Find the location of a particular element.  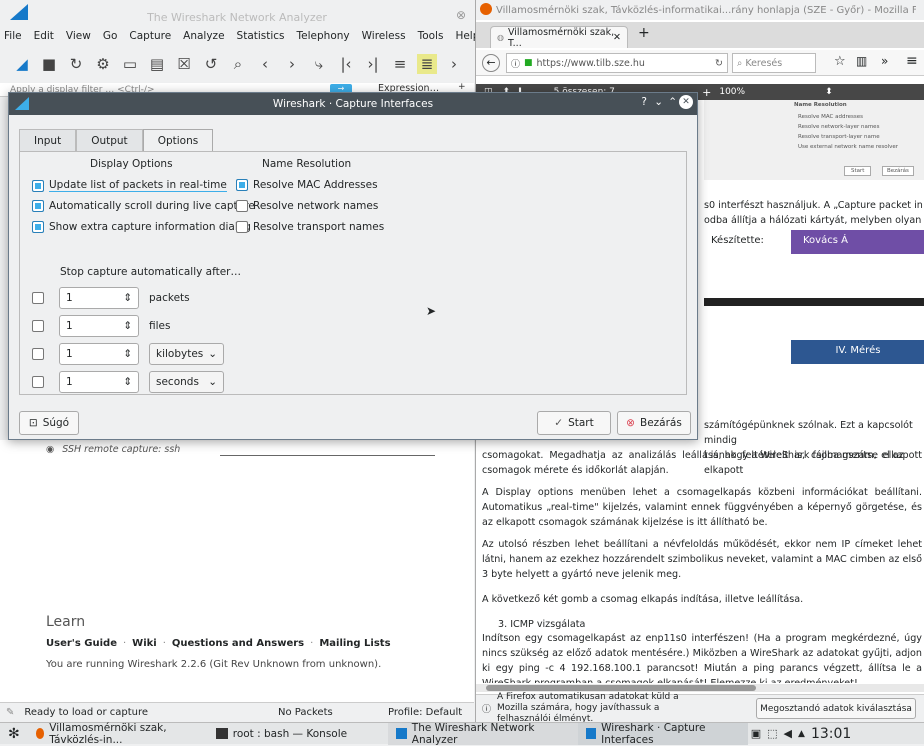

files-spinbox: 1 ⇕ is located at coordinates (99, 326).